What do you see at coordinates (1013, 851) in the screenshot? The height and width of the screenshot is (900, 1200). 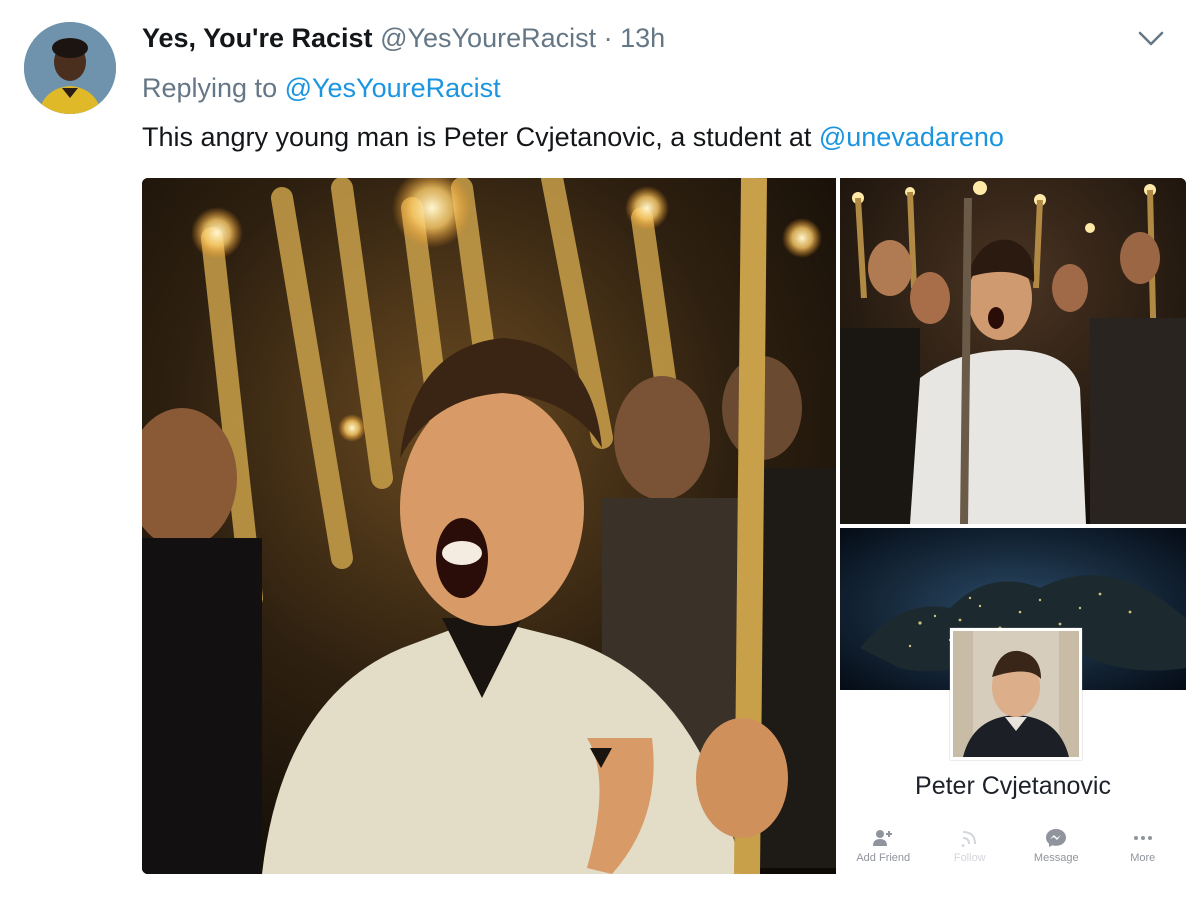 I see `profile-actions: Add Friend Follow Message More` at bounding box center [1013, 851].